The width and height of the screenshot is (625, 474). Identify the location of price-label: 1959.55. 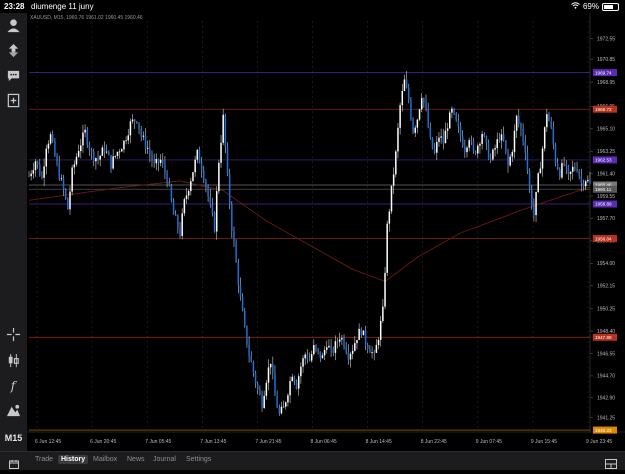
(606, 197).